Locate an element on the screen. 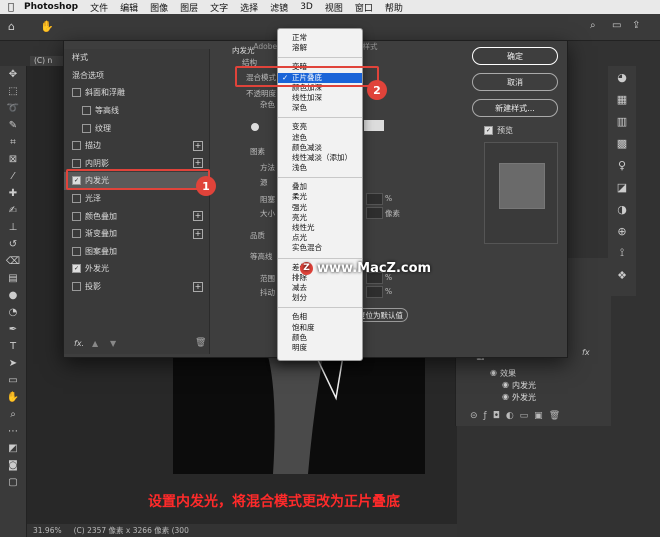 The width and height of the screenshot is (660, 537). jitter-input is located at coordinates (374, 292).